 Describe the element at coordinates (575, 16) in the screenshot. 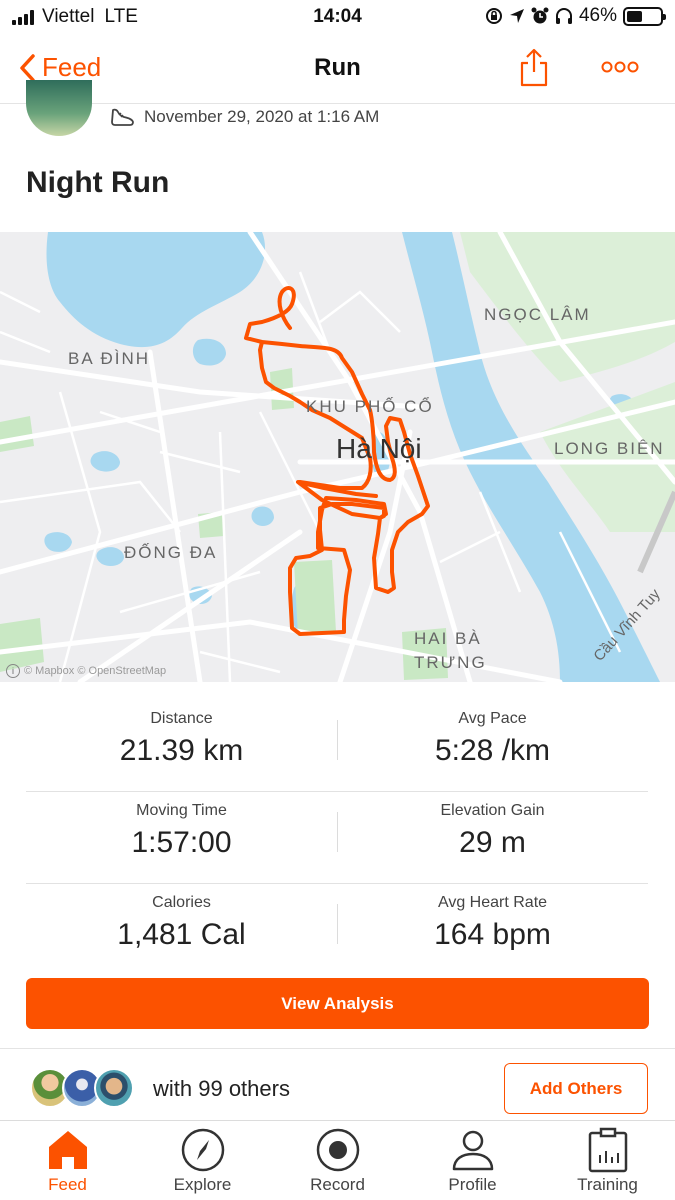

I see `status-right: 46%` at that location.